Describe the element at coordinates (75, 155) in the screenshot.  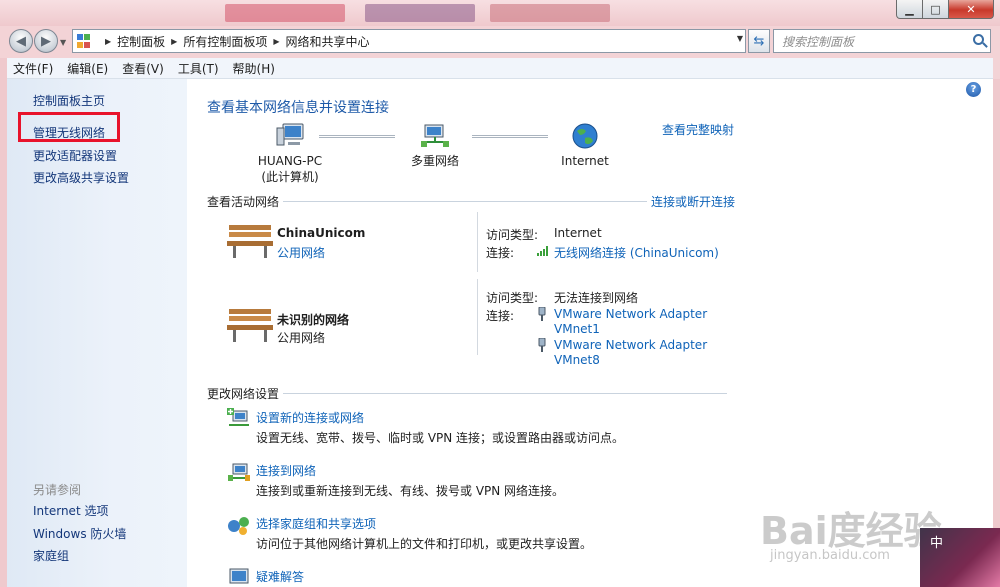
I see `sidebar-item-adapter-settings: 更改适配器设置` at that location.